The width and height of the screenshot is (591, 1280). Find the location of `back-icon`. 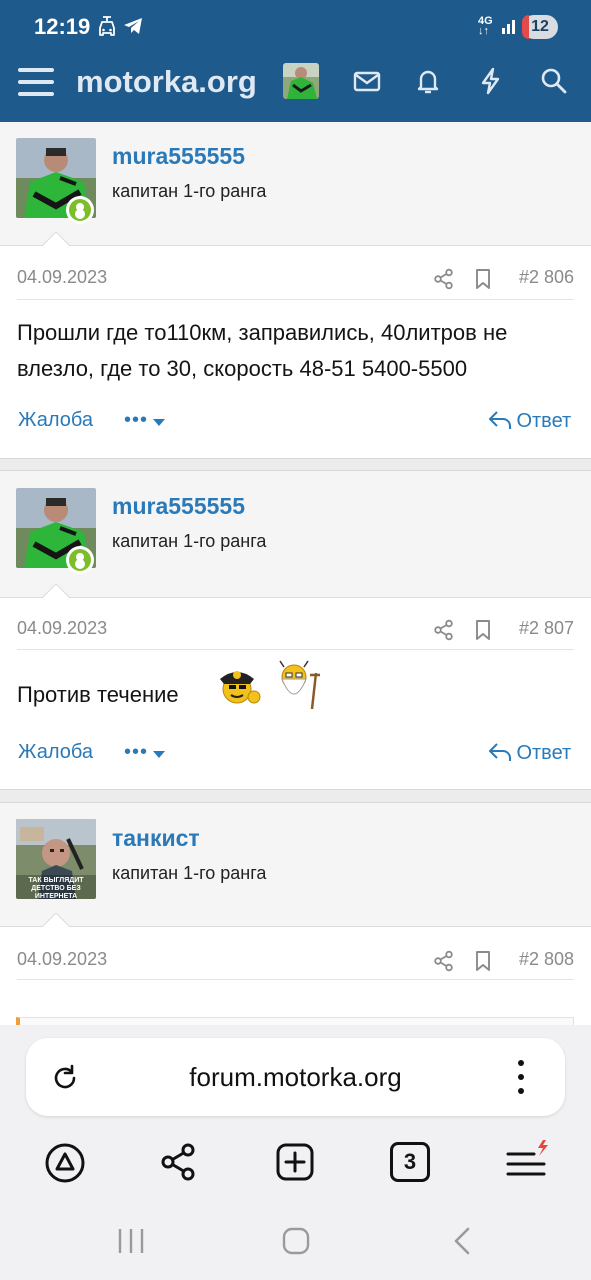

back-icon is located at coordinates (462, 1241).